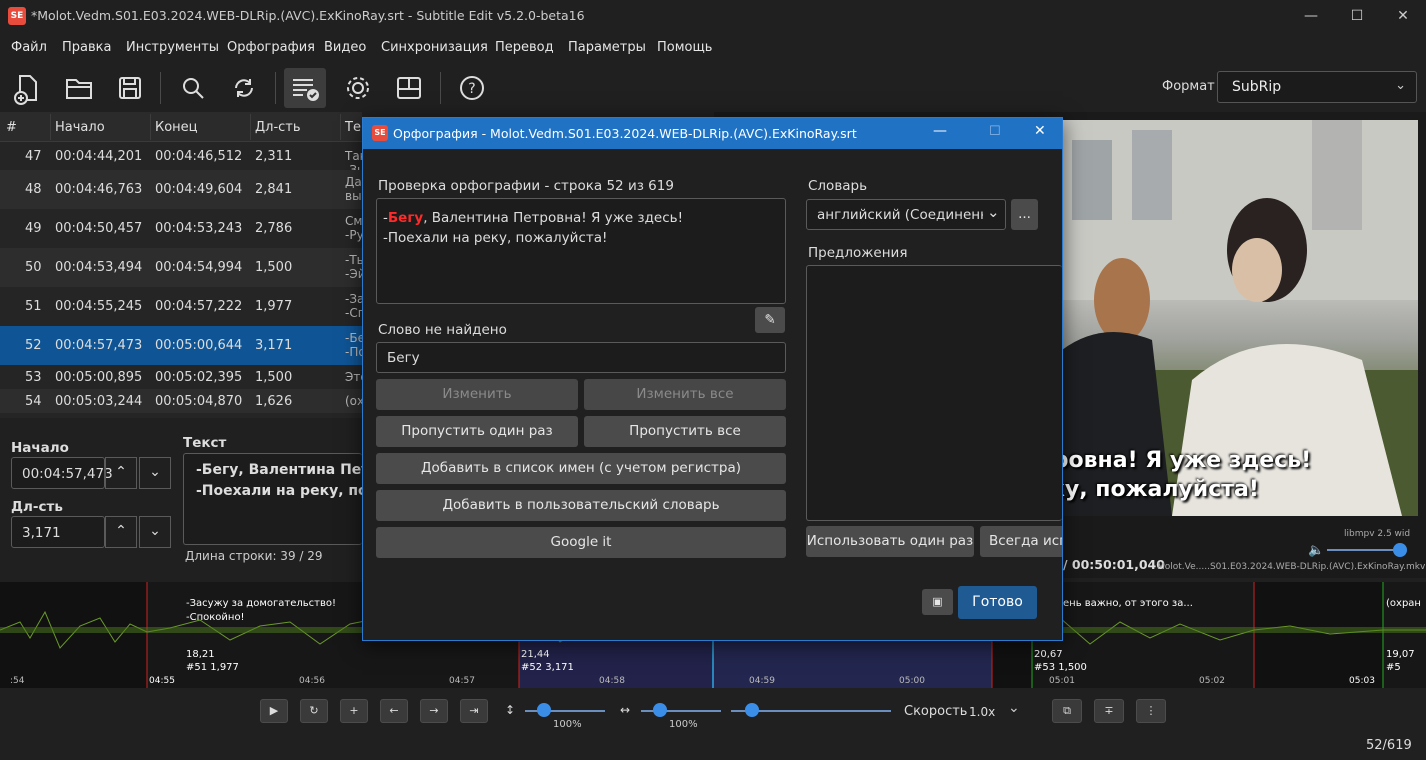 This screenshot has height=760, width=1426. I want to click on row-text: См -Ру, so click(354, 228).